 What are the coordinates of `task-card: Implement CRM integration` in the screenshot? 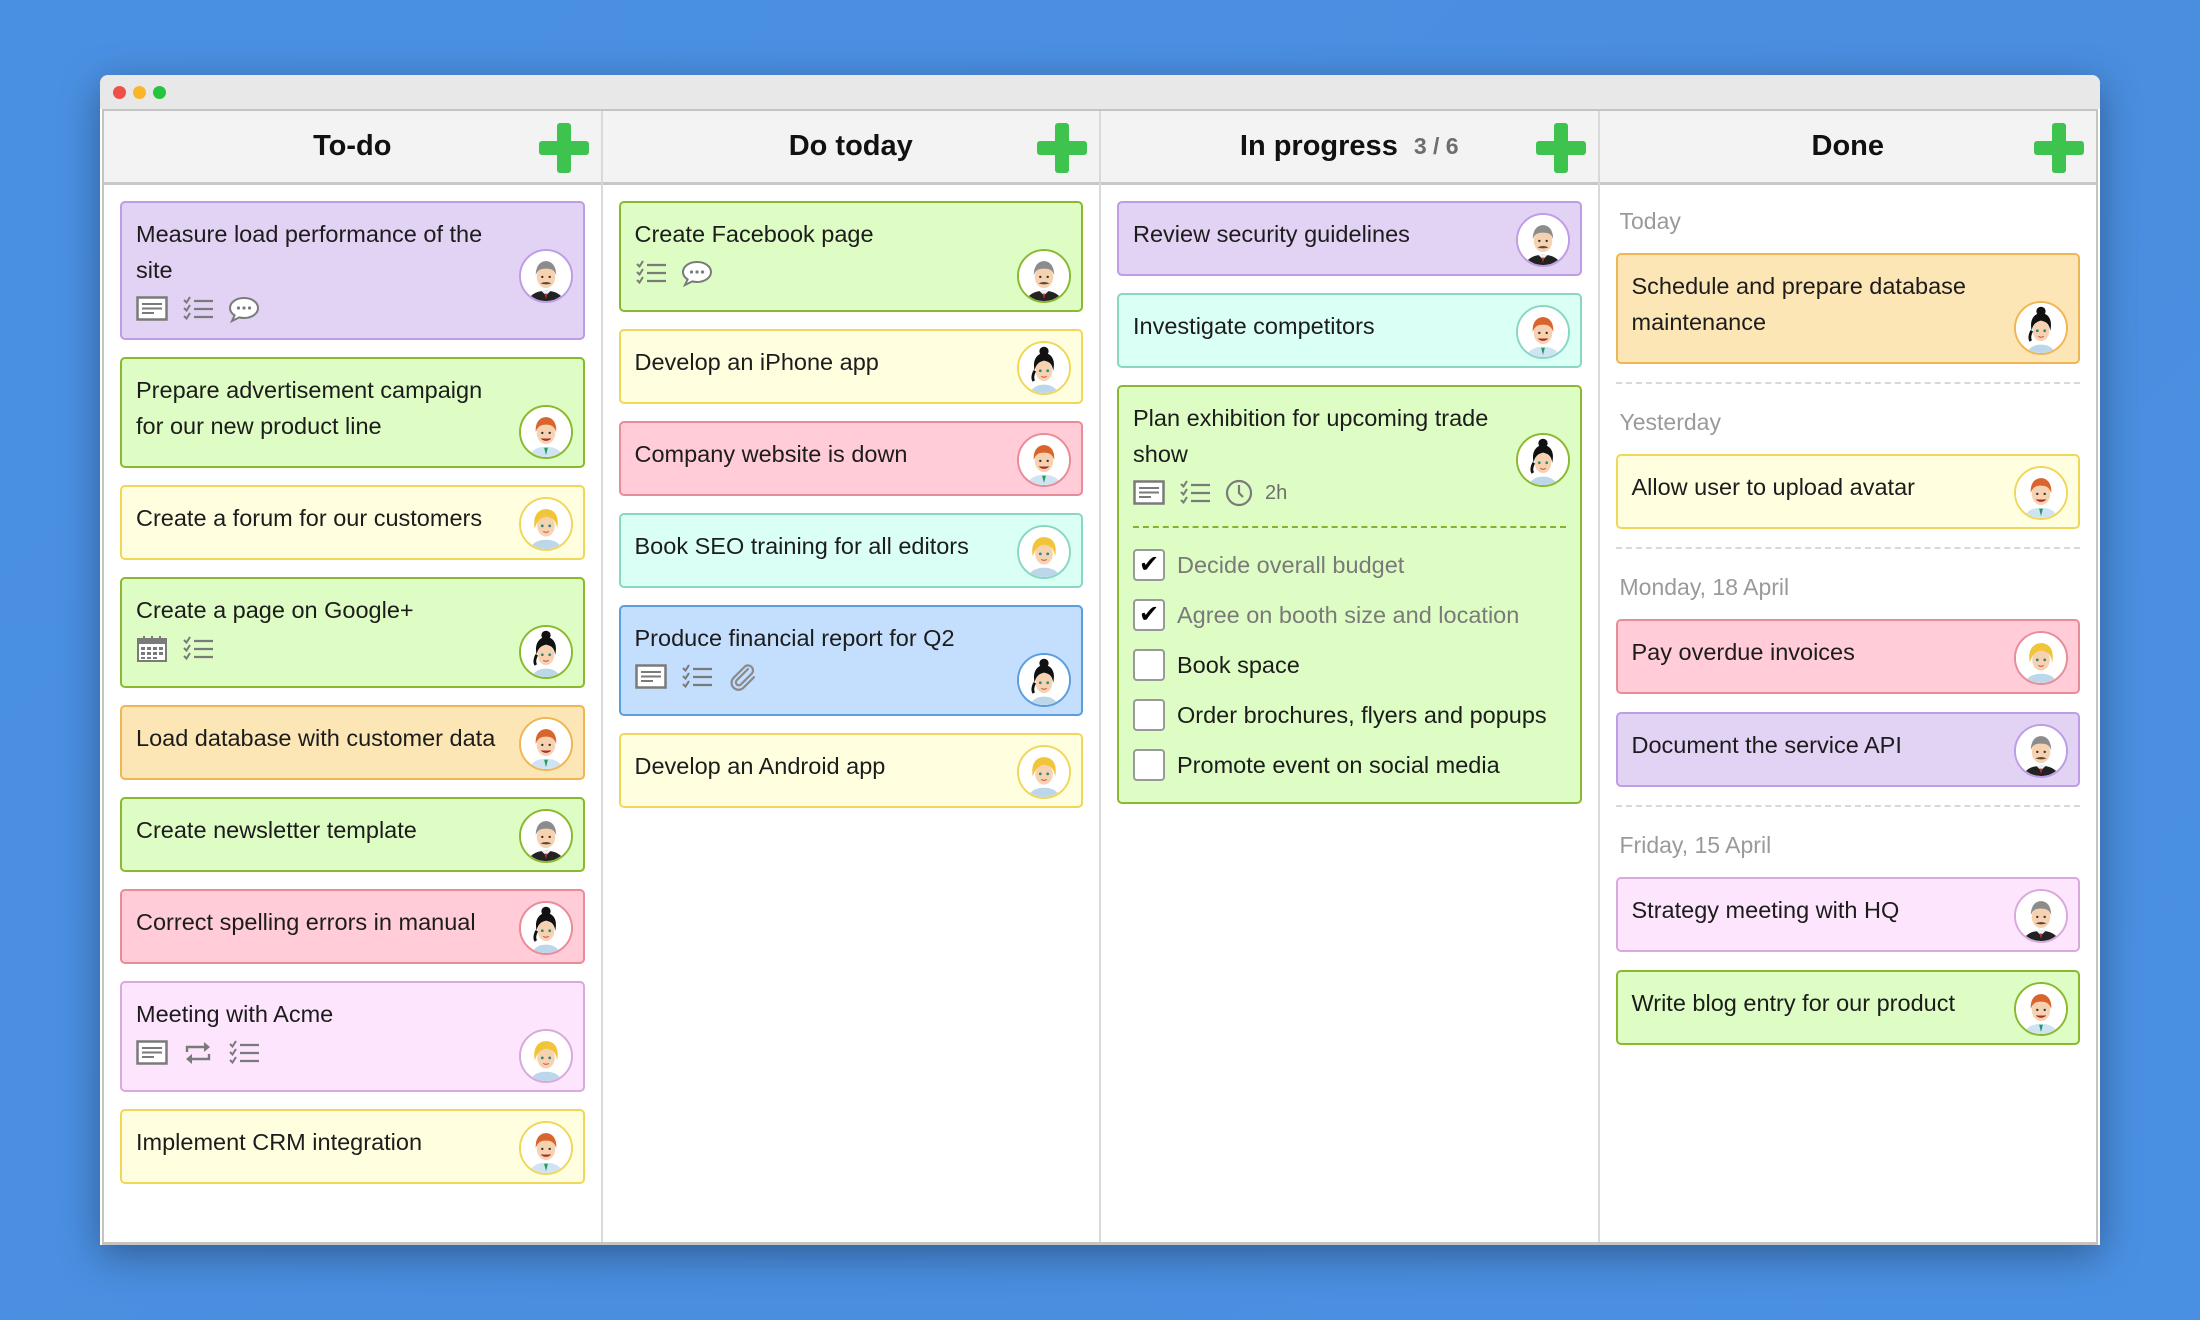 It's located at (352, 1146).